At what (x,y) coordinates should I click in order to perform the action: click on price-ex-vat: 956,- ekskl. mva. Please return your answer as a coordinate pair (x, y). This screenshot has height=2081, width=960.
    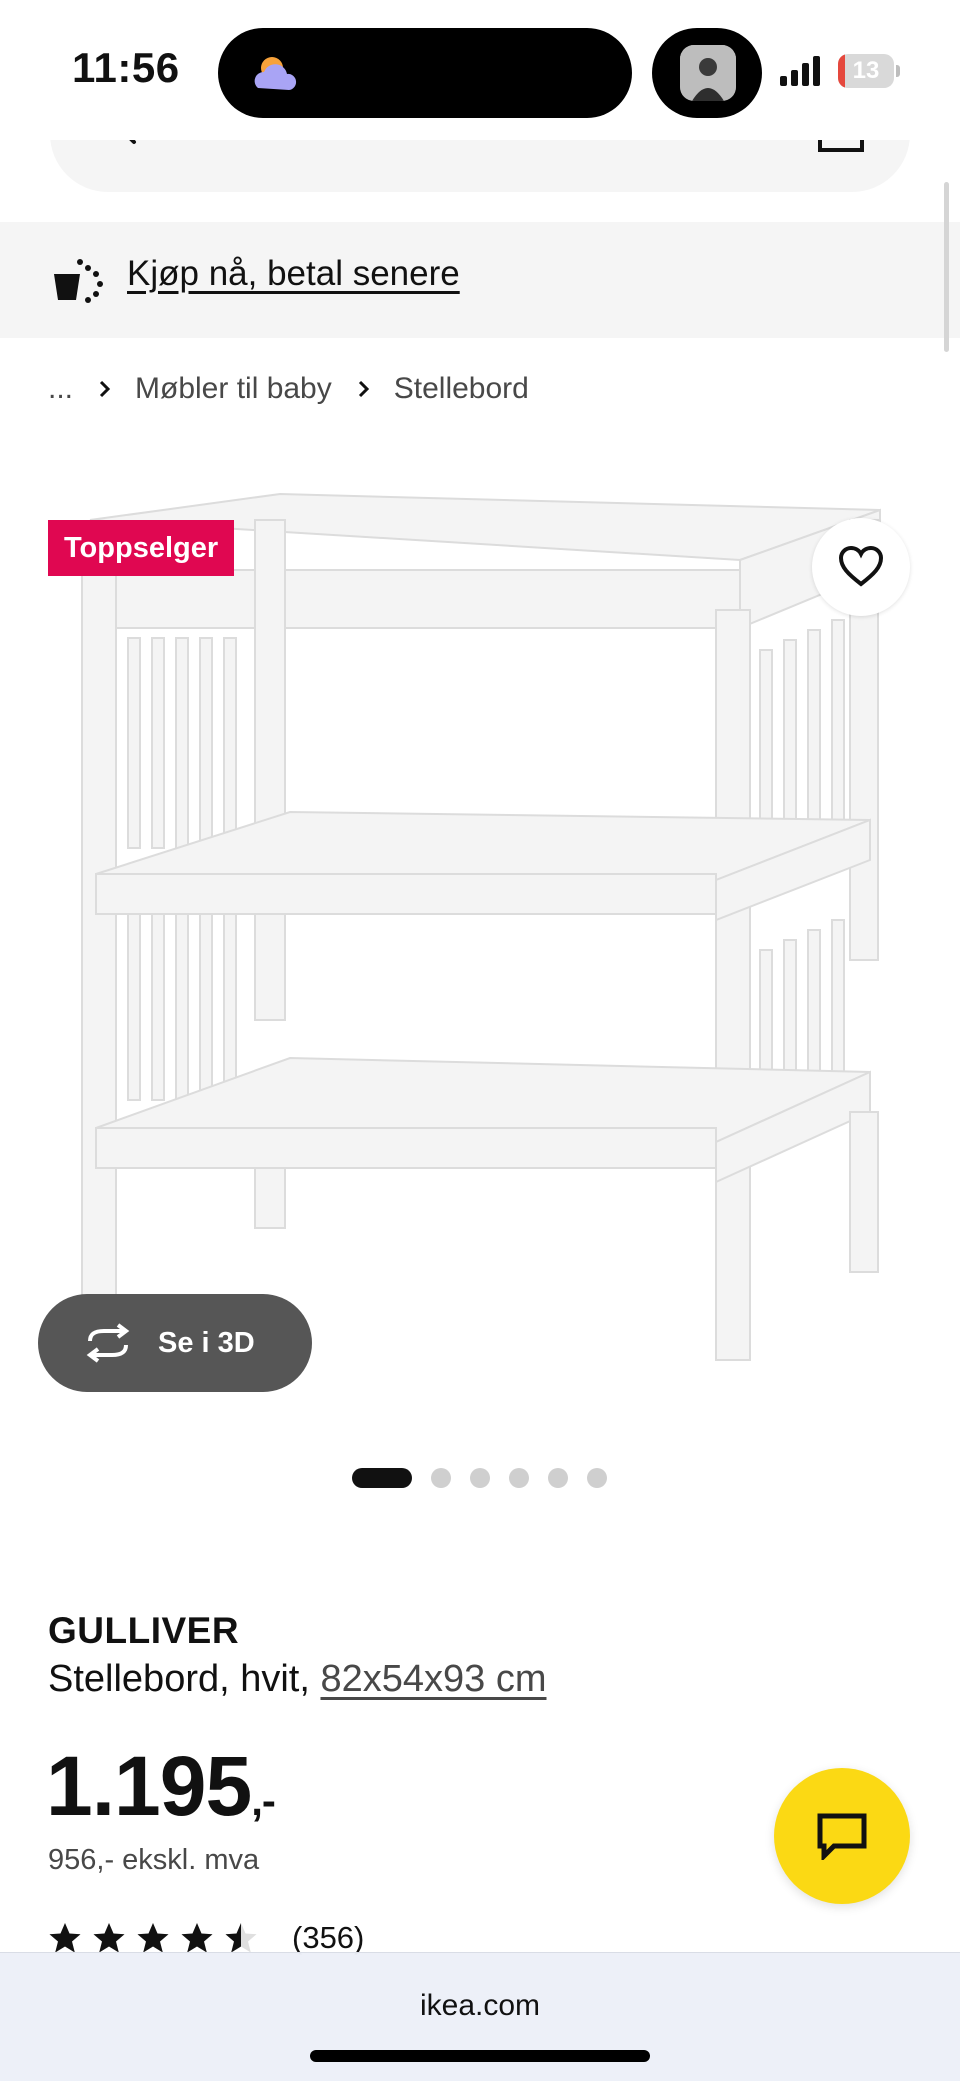
    Looking at the image, I should click on (154, 1860).